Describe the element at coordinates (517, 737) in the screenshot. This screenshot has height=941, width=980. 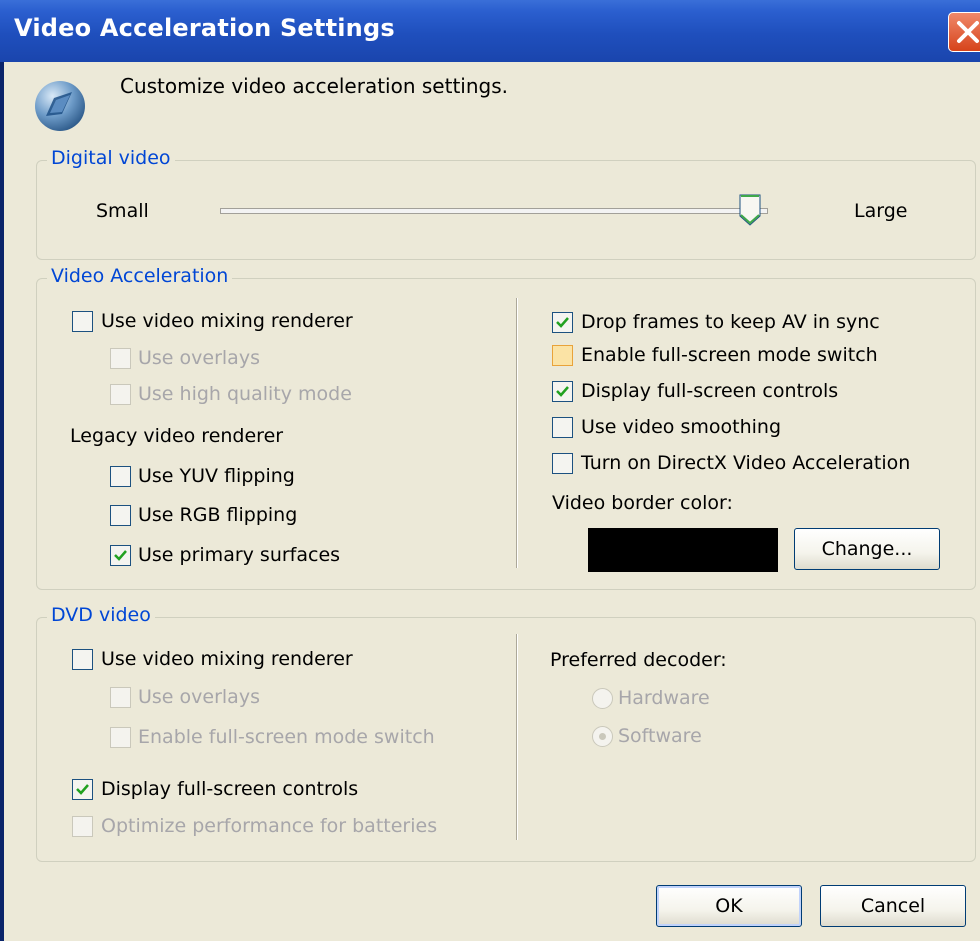
I see `dvd-video-divider` at that location.